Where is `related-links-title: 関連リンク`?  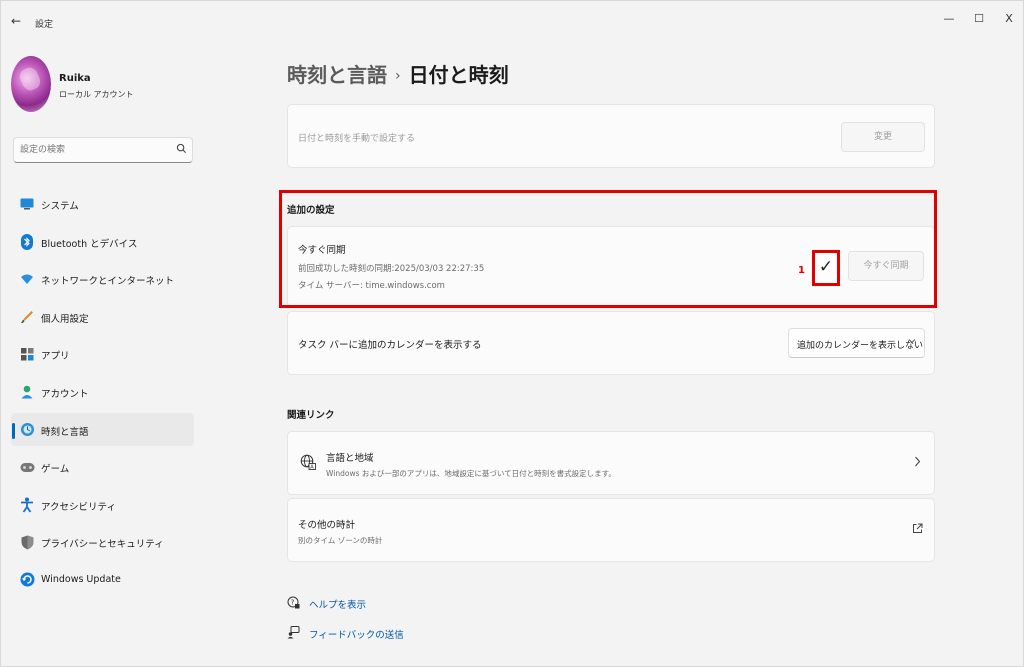 related-links-title: 関連リンク is located at coordinates (311, 415).